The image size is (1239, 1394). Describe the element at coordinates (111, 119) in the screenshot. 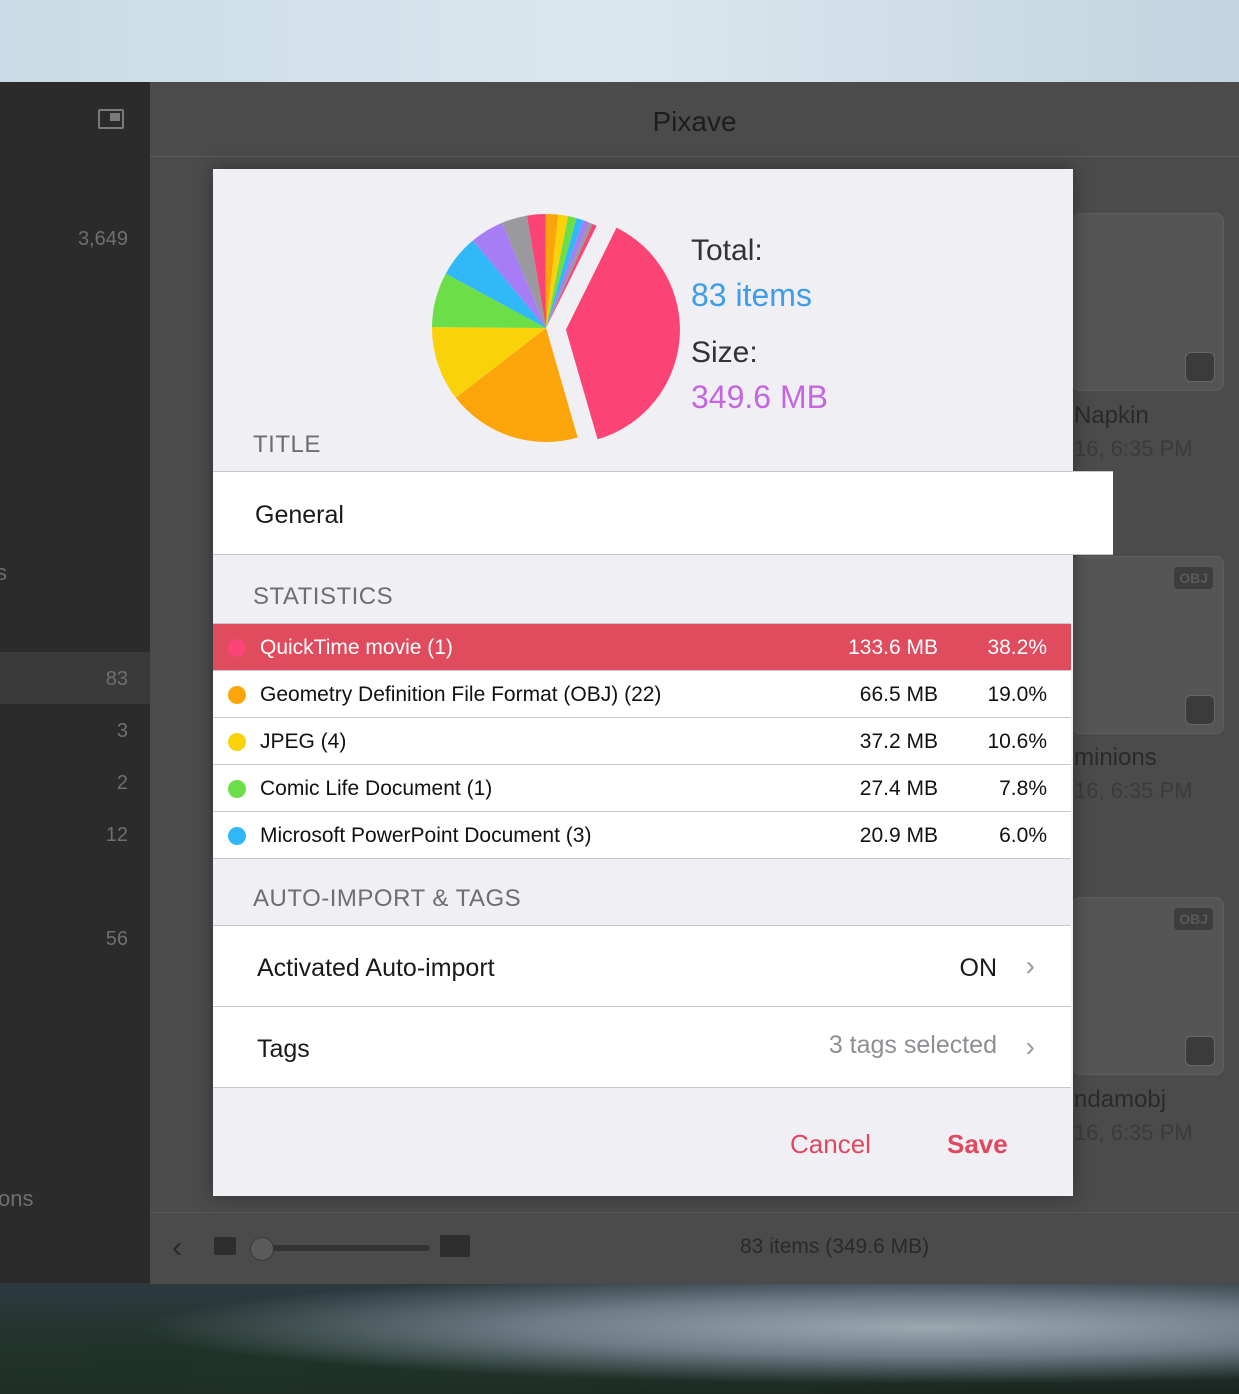

I see `sidebar-toggle-icon` at that location.